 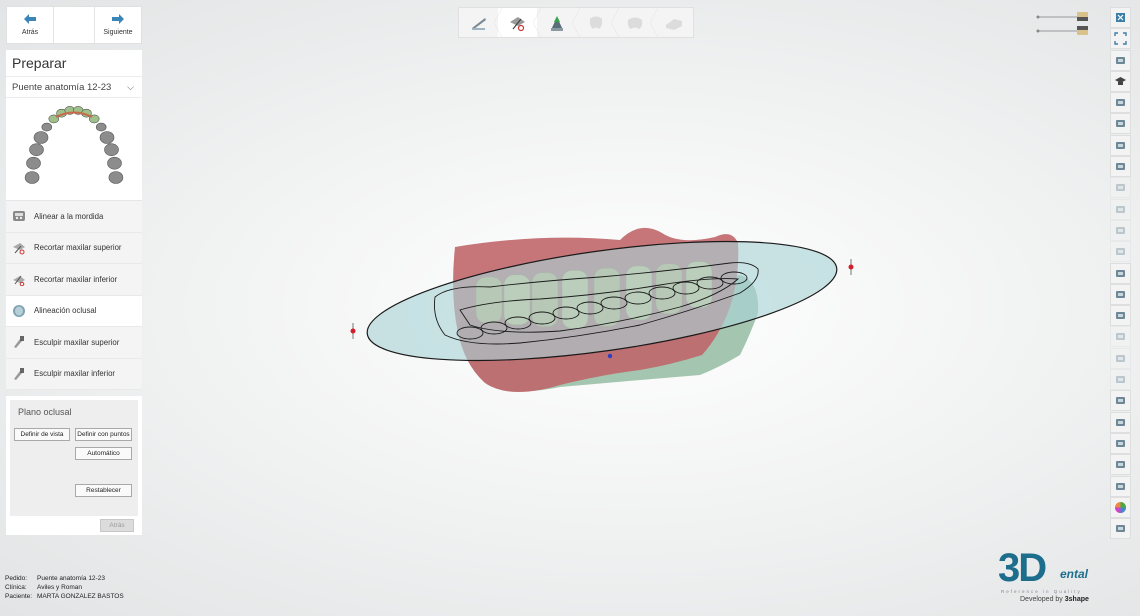 I want to click on warning-button, so click(x=1120, y=358).